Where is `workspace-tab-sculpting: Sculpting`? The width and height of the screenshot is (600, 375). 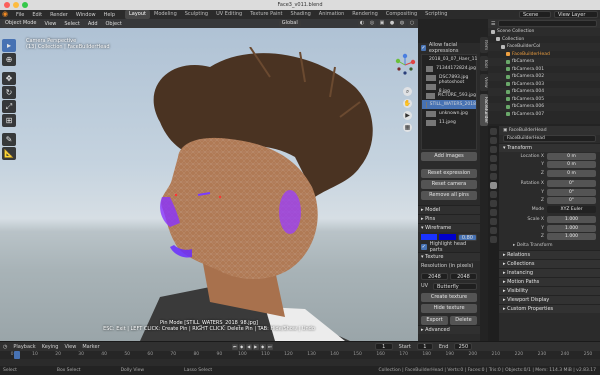 workspace-tab-sculpting: Sculpting is located at coordinates (196, 14).